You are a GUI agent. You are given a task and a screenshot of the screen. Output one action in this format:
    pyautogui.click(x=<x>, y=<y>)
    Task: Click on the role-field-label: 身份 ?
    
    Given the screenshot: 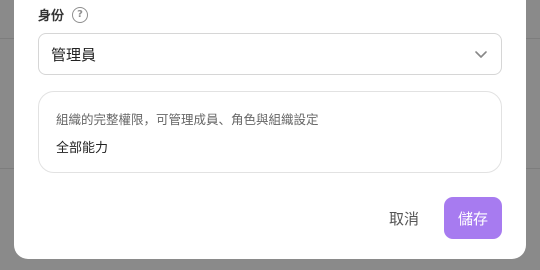 What is the action you would take?
    pyautogui.click(x=63, y=14)
    